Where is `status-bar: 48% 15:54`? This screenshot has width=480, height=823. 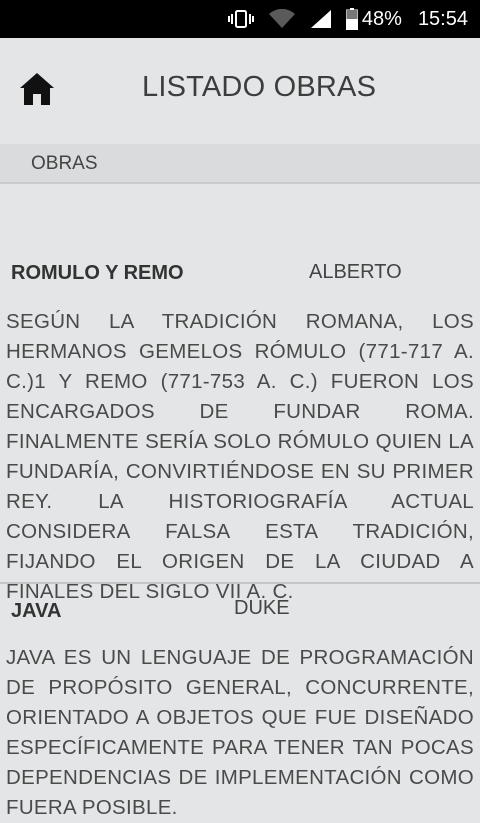 status-bar: 48% 15:54 is located at coordinates (240, 19).